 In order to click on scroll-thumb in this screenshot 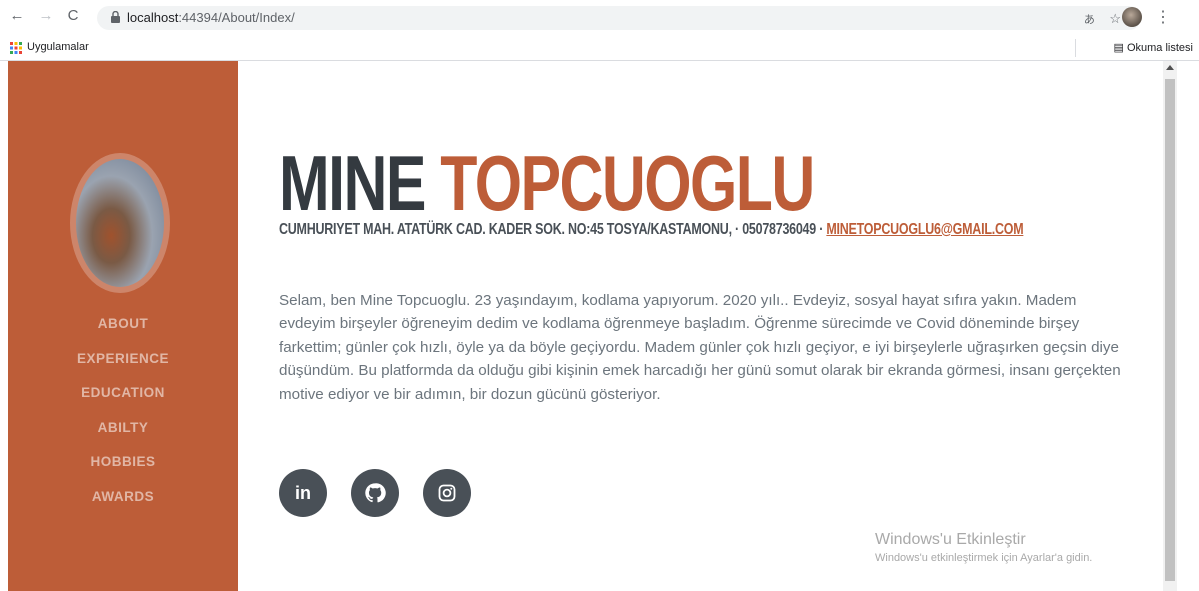, I will do `click(1170, 330)`.